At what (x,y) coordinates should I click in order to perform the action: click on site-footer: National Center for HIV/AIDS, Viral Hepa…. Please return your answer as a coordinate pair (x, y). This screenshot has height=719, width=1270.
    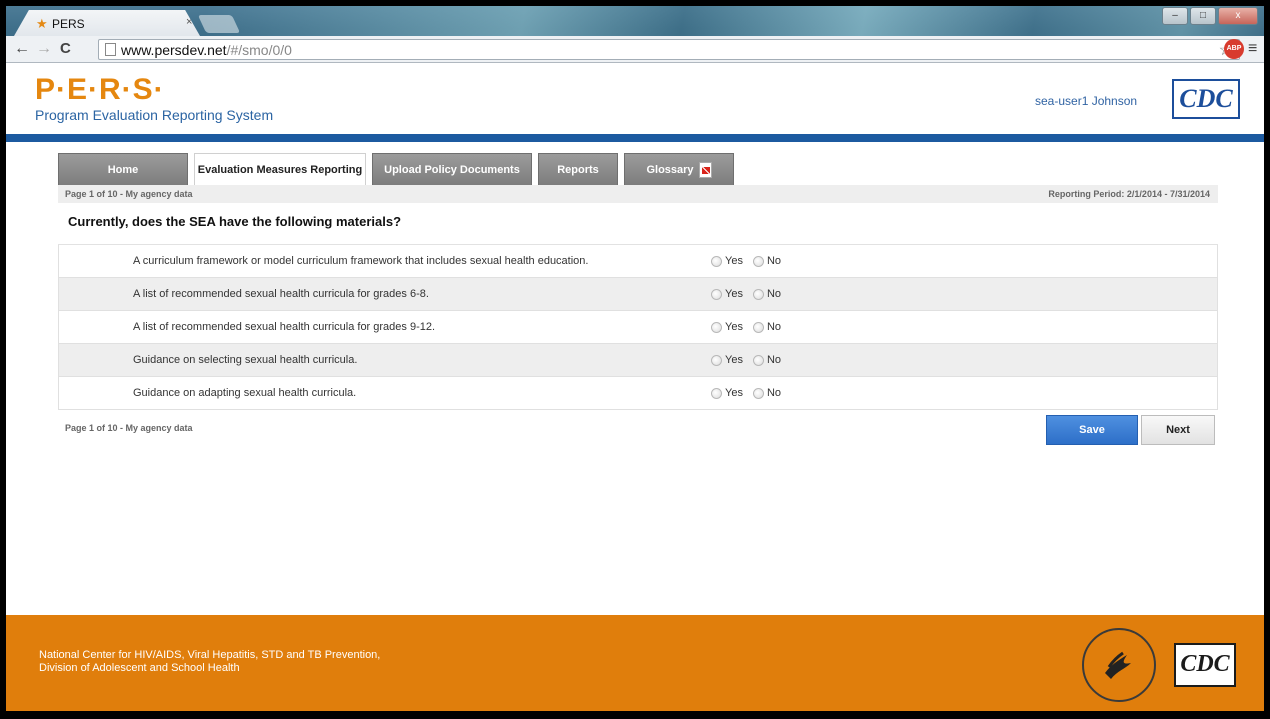
    Looking at the image, I should click on (635, 663).